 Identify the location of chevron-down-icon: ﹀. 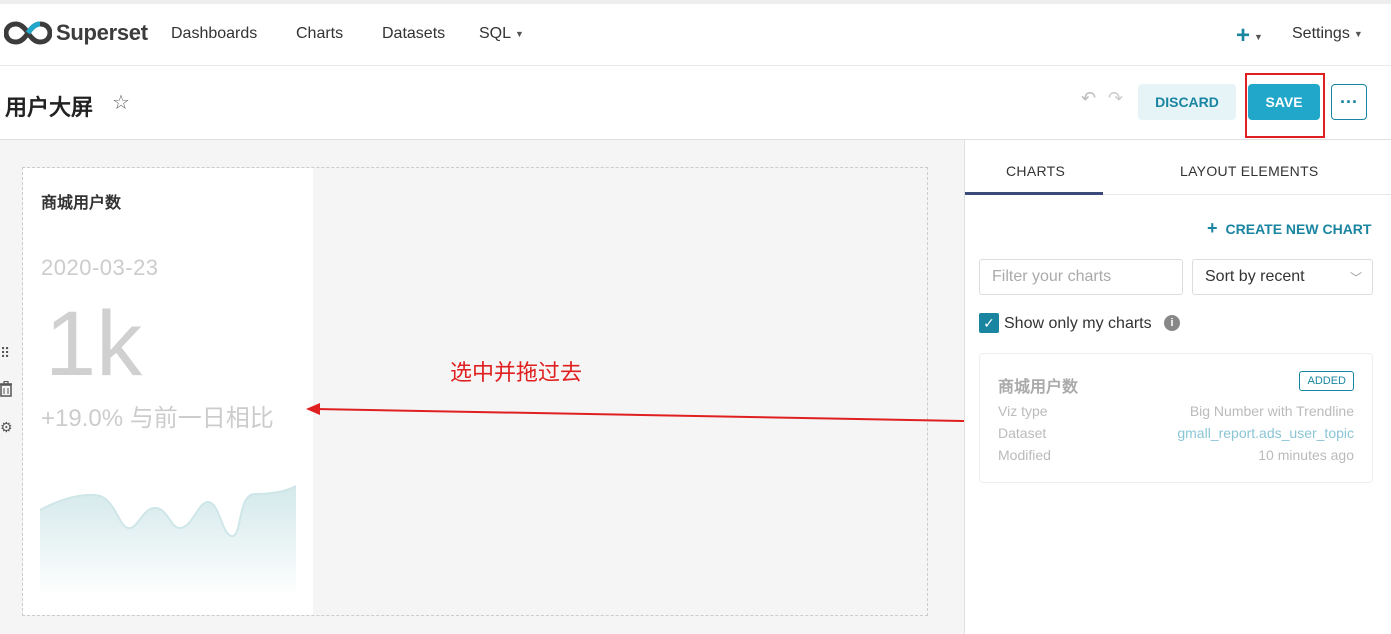
(1355, 278).